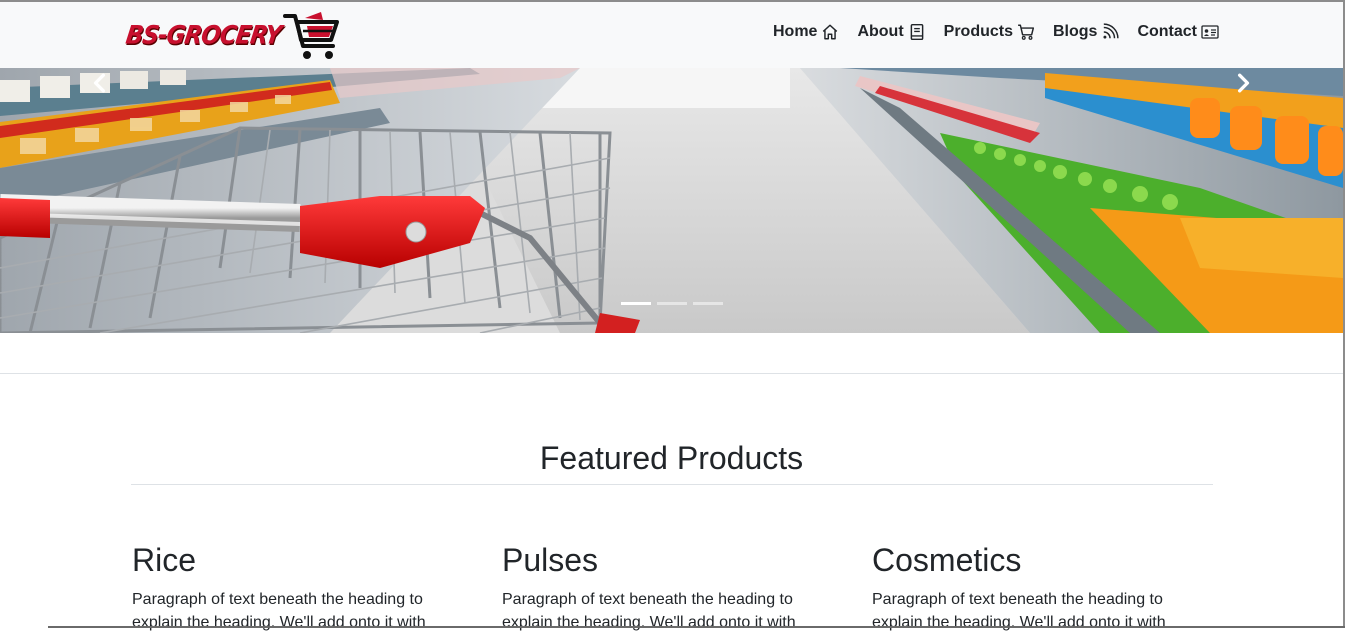  Describe the element at coordinates (164, 560) in the screenshot. I see `product-title: Rice` at that location.